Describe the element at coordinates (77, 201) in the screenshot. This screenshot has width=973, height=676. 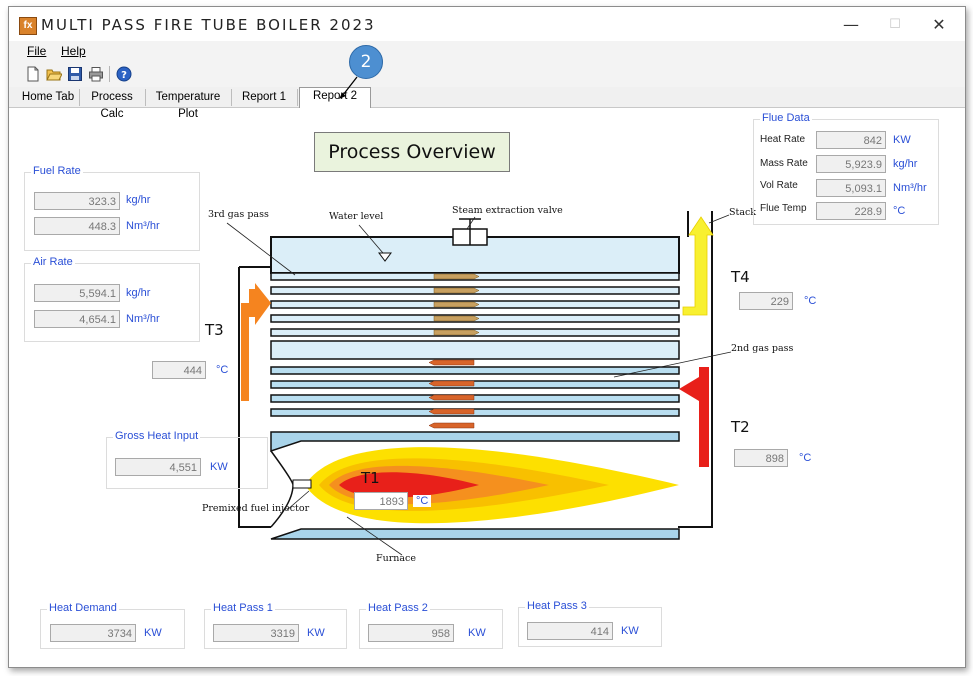
I see `fuel-mass-field: 323.3` at that location.